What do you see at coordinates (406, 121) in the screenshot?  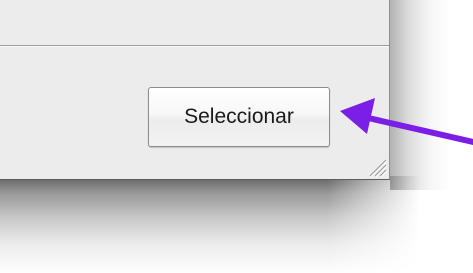 I see `arrow-pointer-icon` at bounding box center [406, 121].